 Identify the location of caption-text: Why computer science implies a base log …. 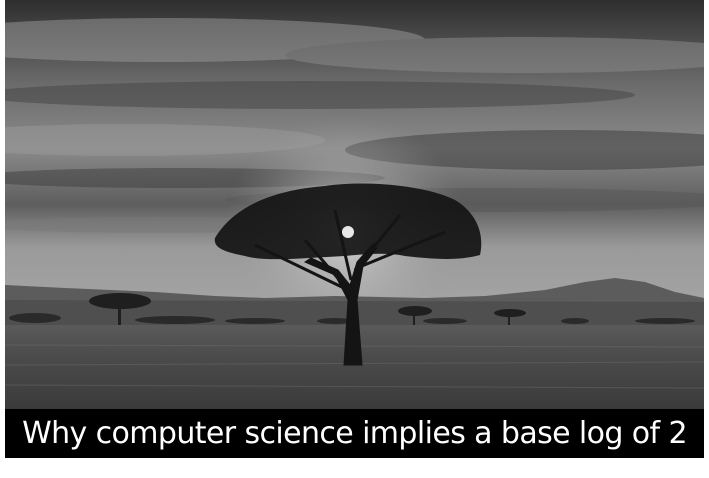
(354, 433).